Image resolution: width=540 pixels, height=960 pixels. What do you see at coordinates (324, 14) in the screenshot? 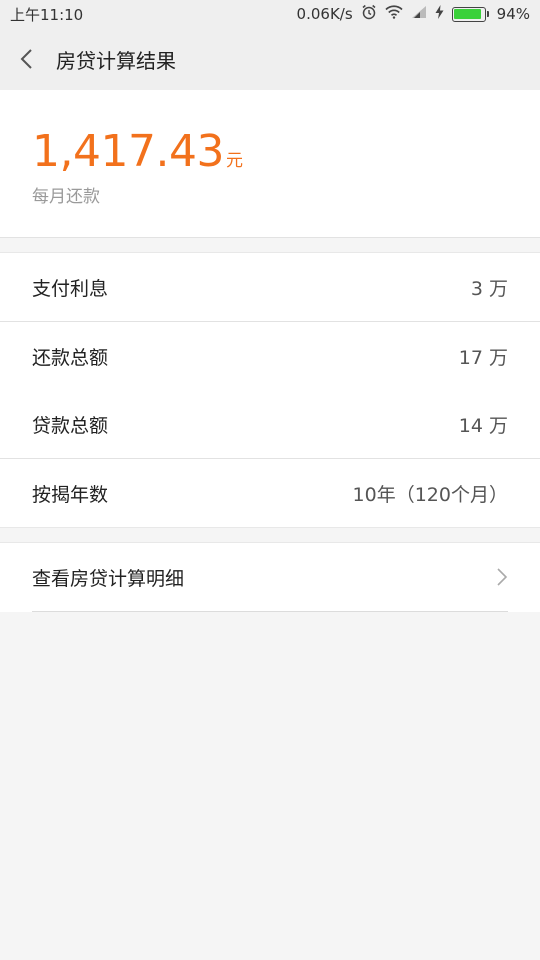
I see `network-speed: 0.06K/s` at bounding box center [324, 14].